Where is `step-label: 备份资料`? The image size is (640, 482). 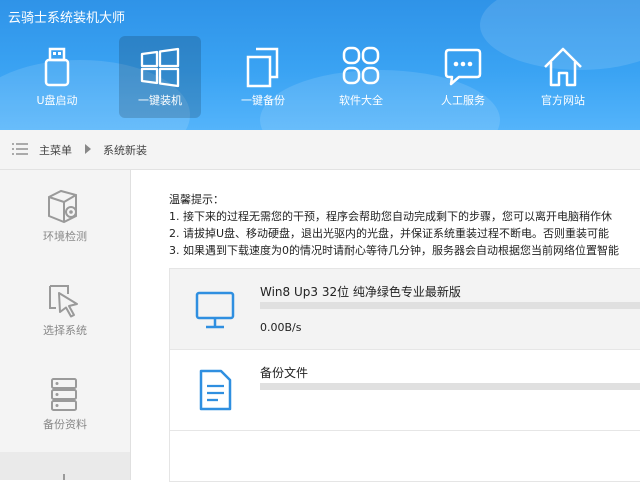 step-label: 备份资料 is located at coordinates (65, 424).